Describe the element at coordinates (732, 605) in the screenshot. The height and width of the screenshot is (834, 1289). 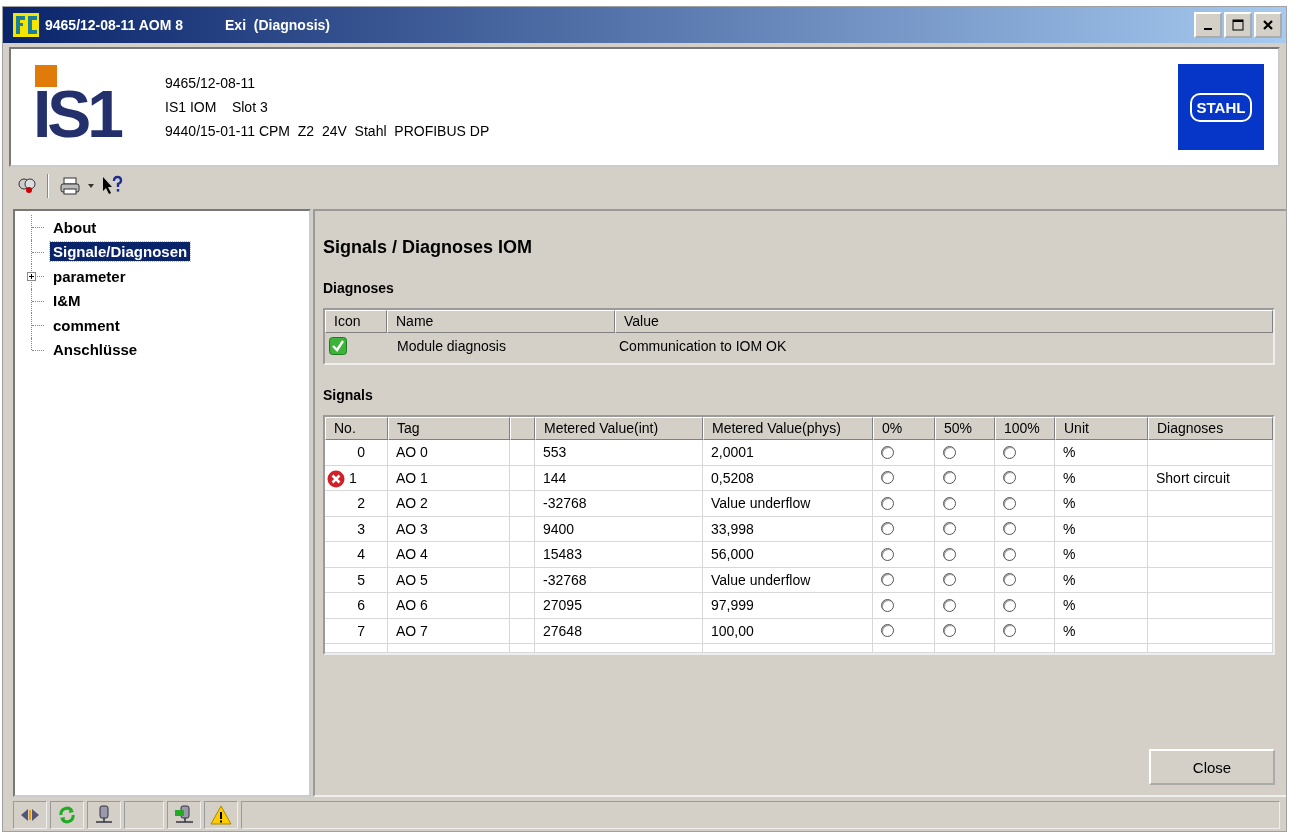
I see `table-cell: 97,999` at that location.